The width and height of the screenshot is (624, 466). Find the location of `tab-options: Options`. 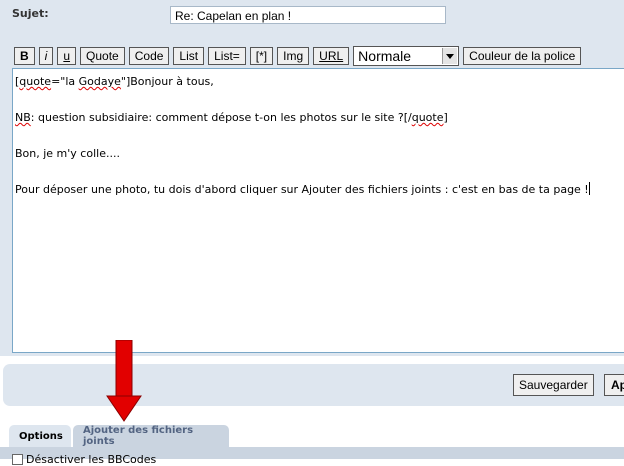

tab-options: Options is located at coordinates (40, 436).